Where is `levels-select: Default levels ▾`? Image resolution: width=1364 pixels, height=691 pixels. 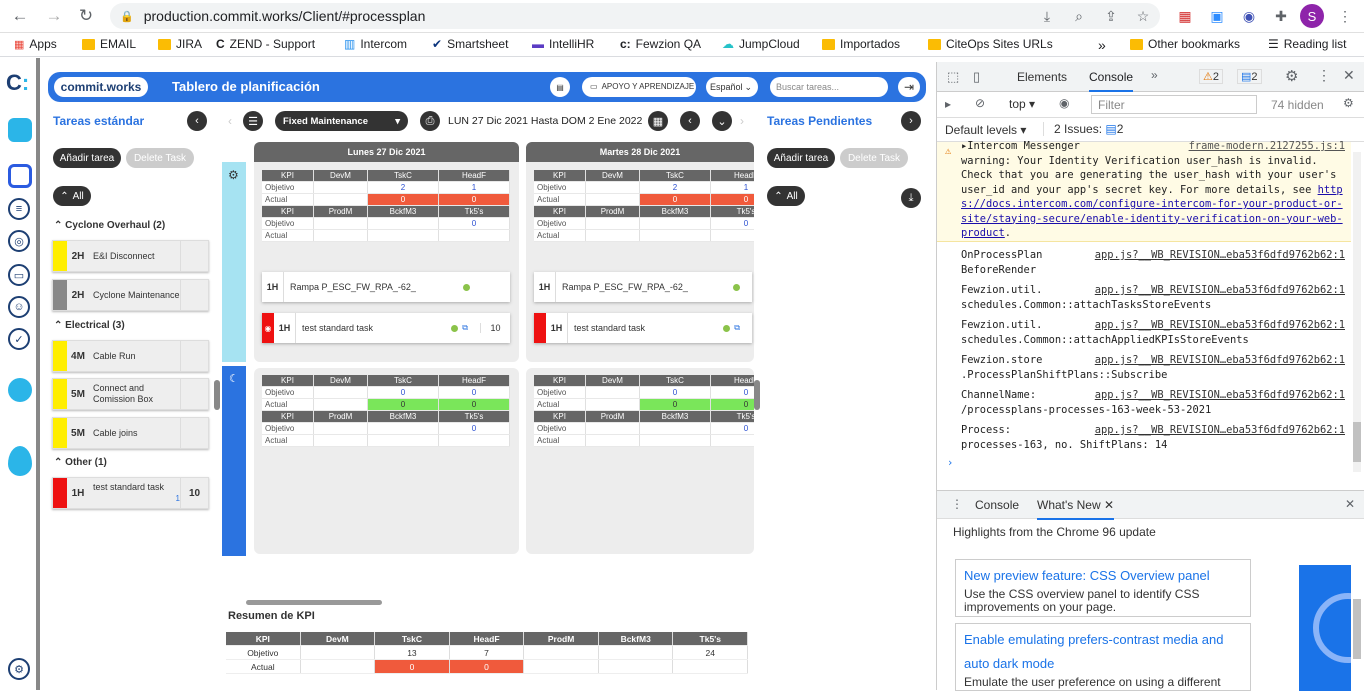
levels-select: Default levels ▾ is located at coordinates (985, 130).